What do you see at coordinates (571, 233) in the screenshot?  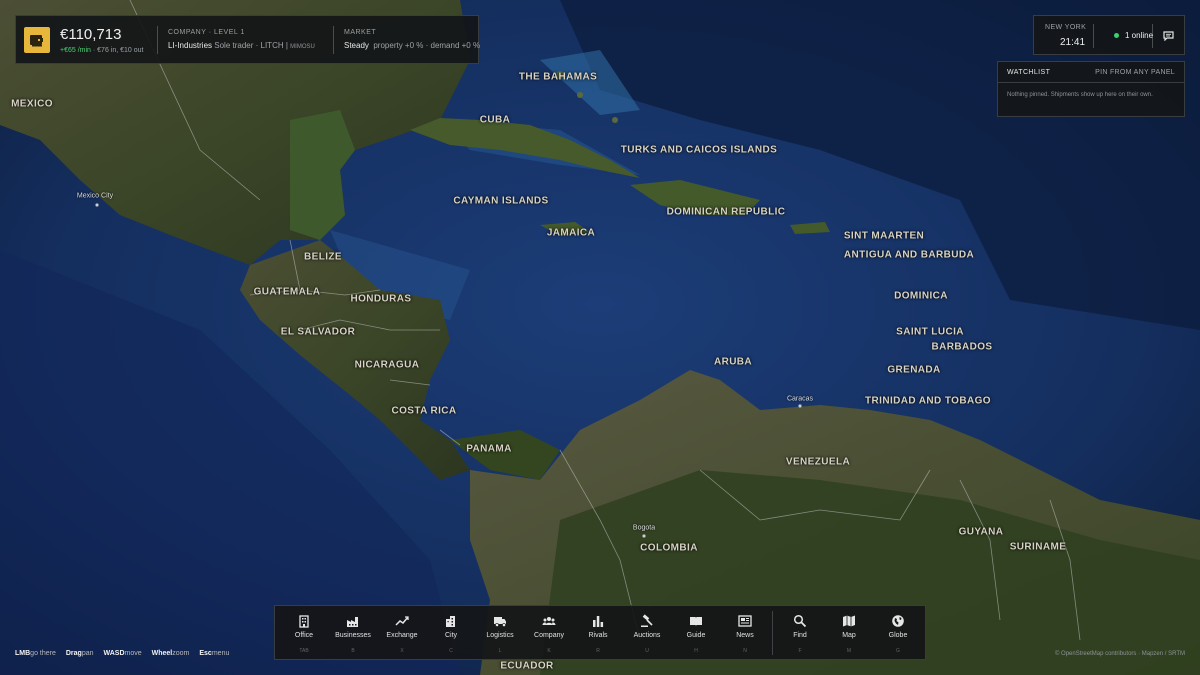 I see `country-label-jamaica: JAMAICA` at bounding box center [571, 233].